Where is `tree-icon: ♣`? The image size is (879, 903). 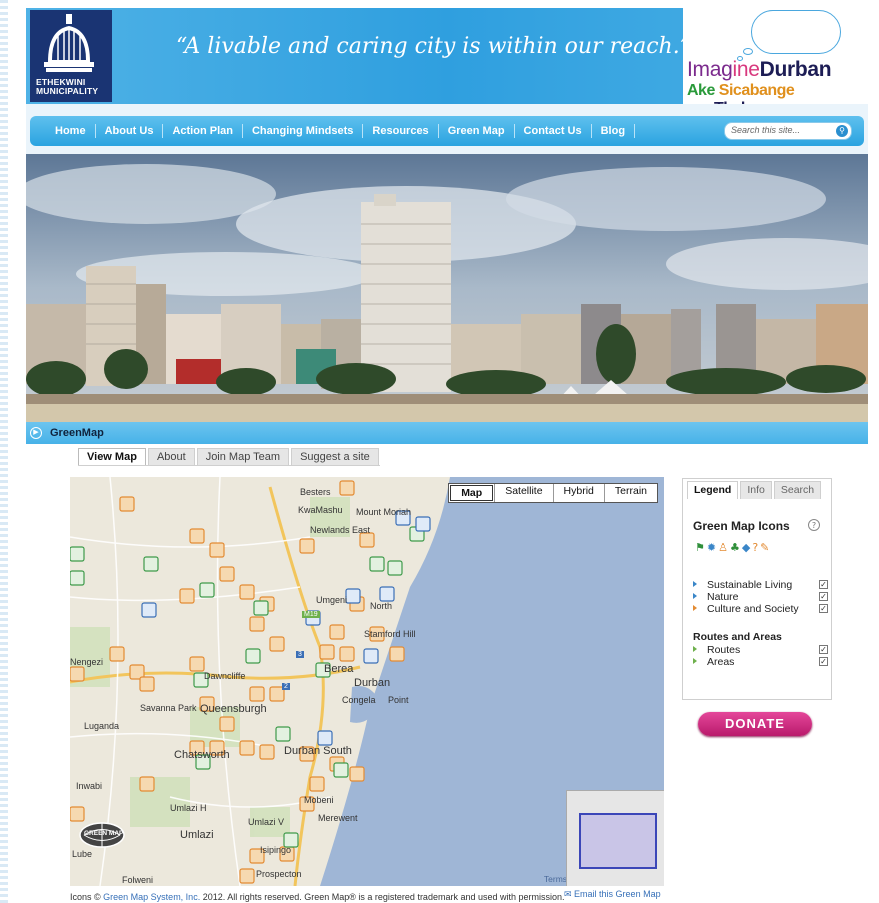 tree-icon: ♣ is located at coordinates (734, 547).